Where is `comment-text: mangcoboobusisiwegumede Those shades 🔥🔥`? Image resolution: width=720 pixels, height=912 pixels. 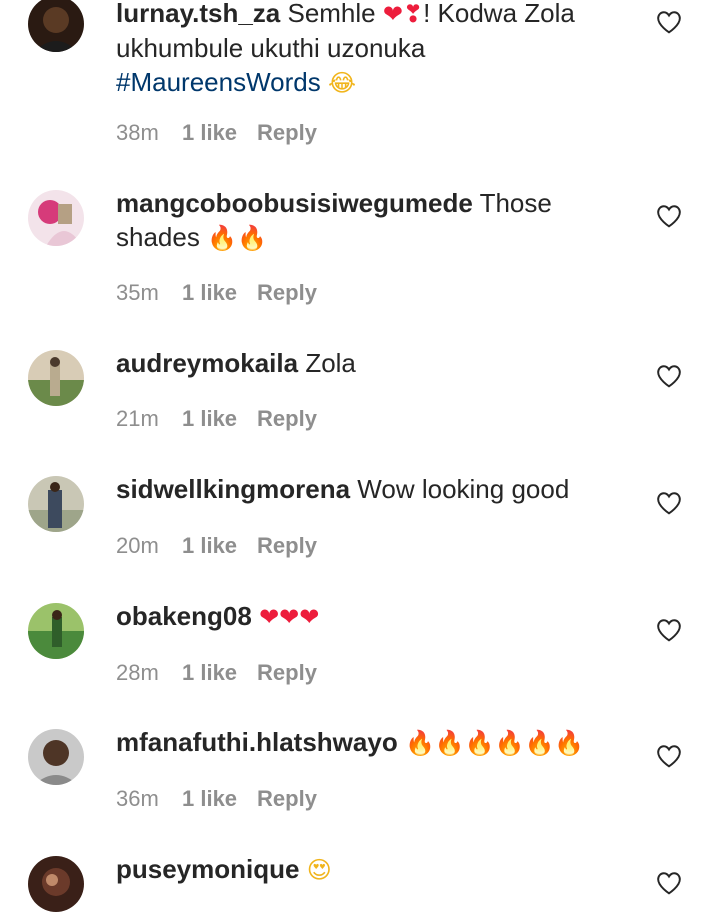 comment-text: mangcoboobusisiwegumede Those shades 🔥🔥 is located at coordinates (376, 220).